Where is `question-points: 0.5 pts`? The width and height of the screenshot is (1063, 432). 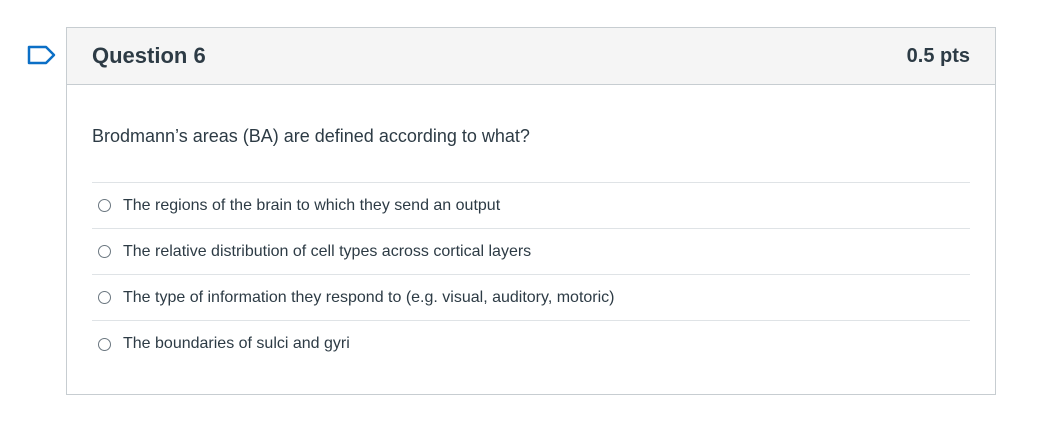
question-points: 0.5 pts is located at coordinates (938, 55).